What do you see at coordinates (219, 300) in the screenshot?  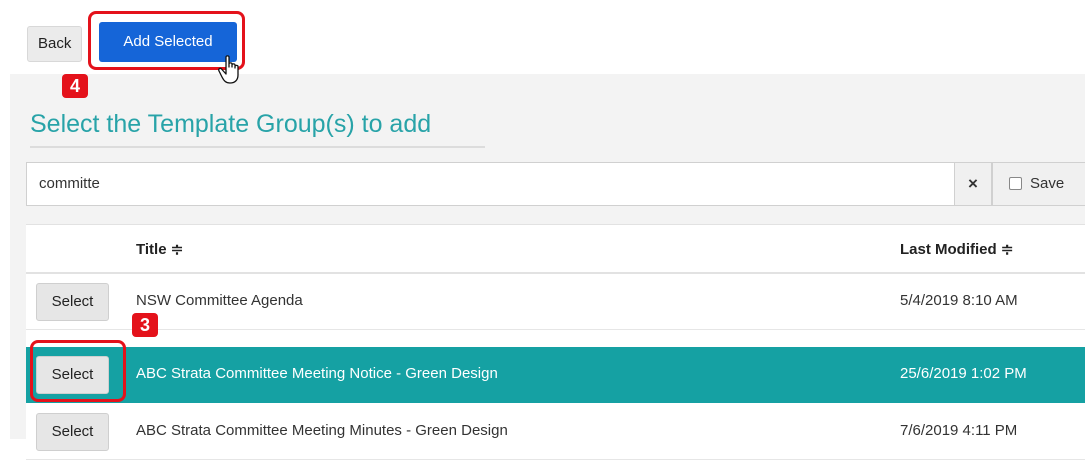 I see `row-title: NSW Committee Agenda` at bounding box center [219, 300].